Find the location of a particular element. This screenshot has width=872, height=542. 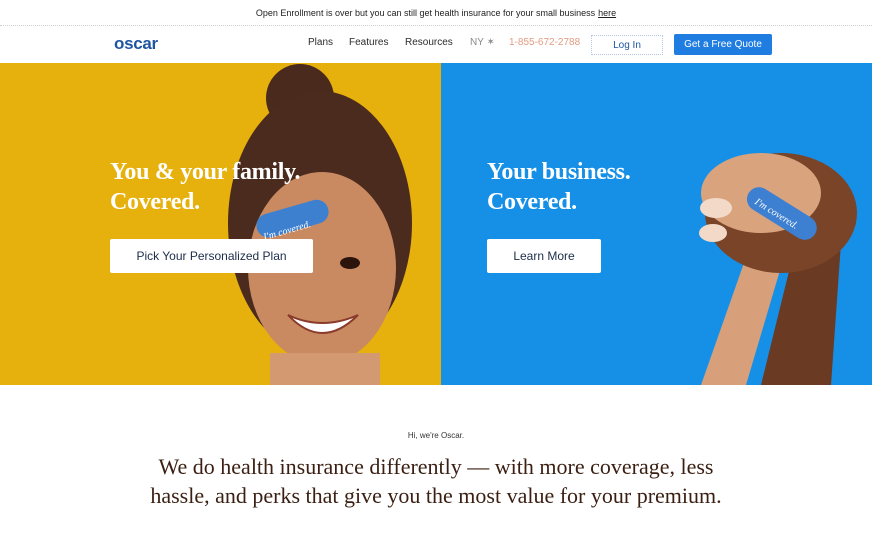

family-hero-title: You & your family. Covered. is located at coordinates (205, 187).